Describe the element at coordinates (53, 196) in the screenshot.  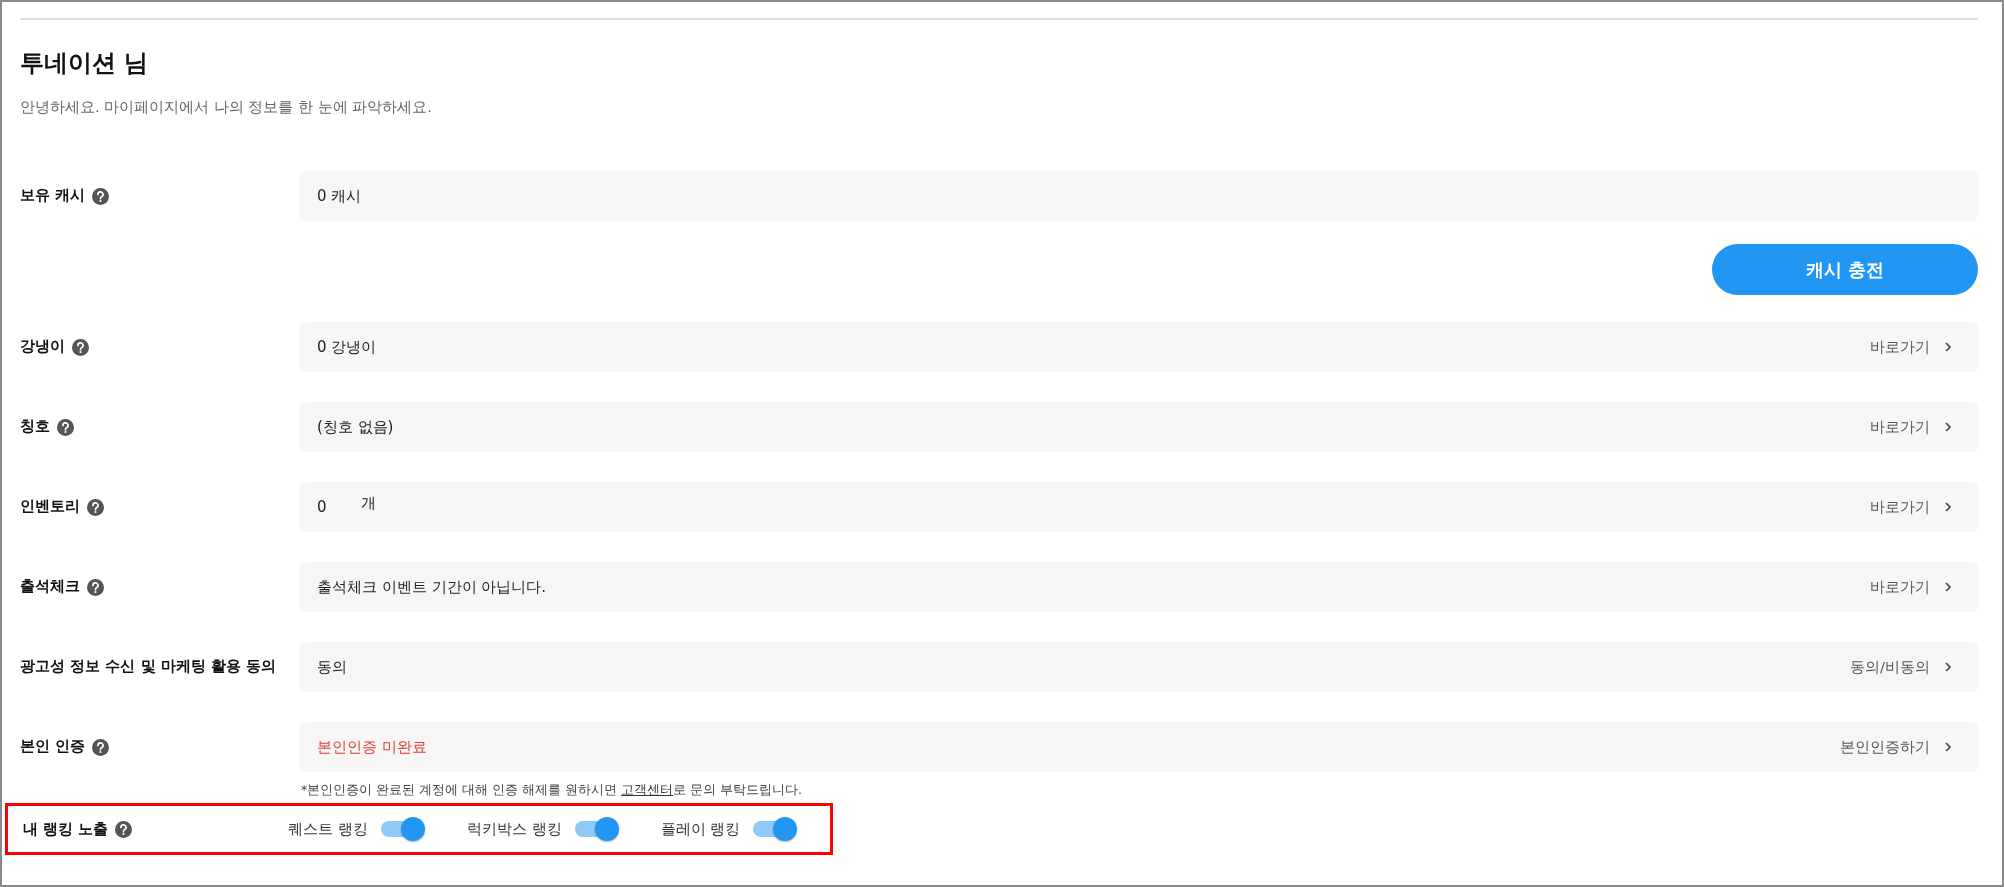
I see `field-label: 보유 캐시` at that location.